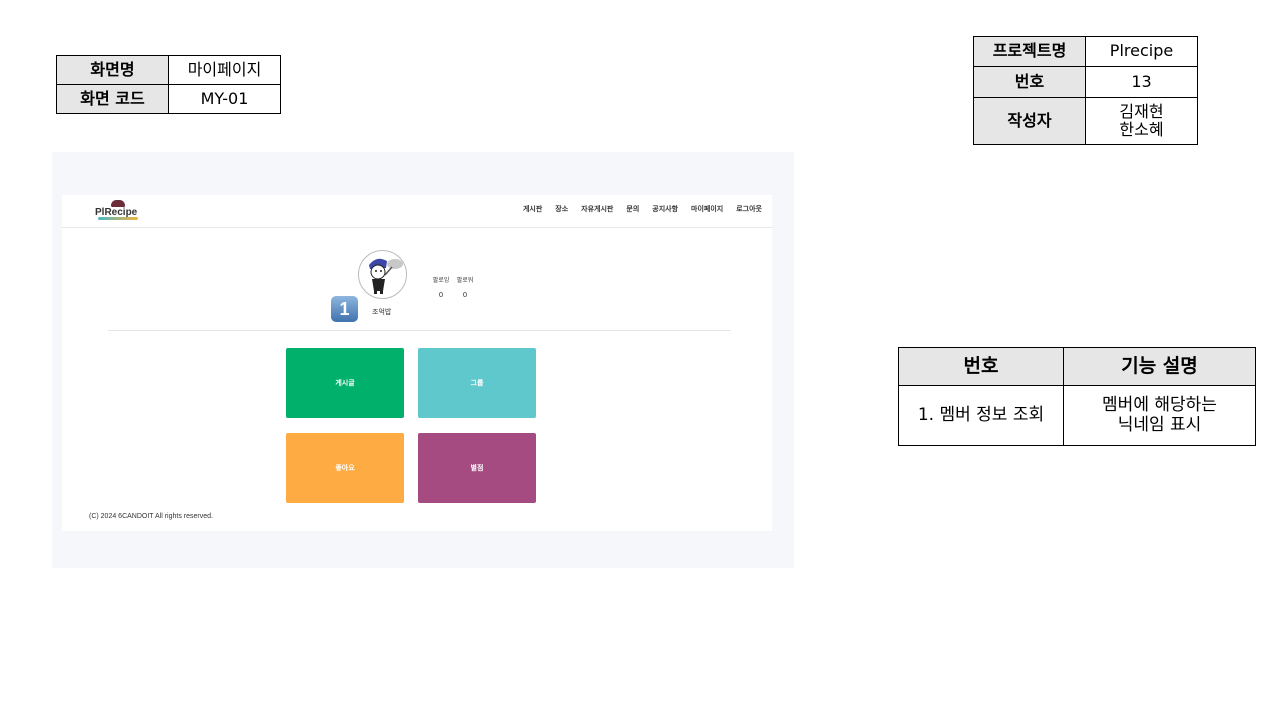 Image resolution: width=1280 pixels, height=720 pixels. I want to click on nav-item-free-board: 자유게시판, so click(597, 209).